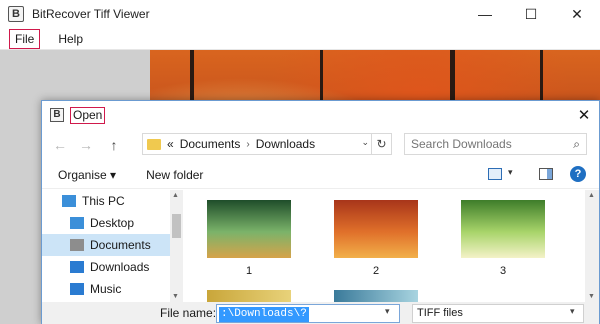 This screenshot has width=600, height=324. Describe the element at coordinates (57, 115) in the screenshot. I see `dialog-app-icon: B` at that location.